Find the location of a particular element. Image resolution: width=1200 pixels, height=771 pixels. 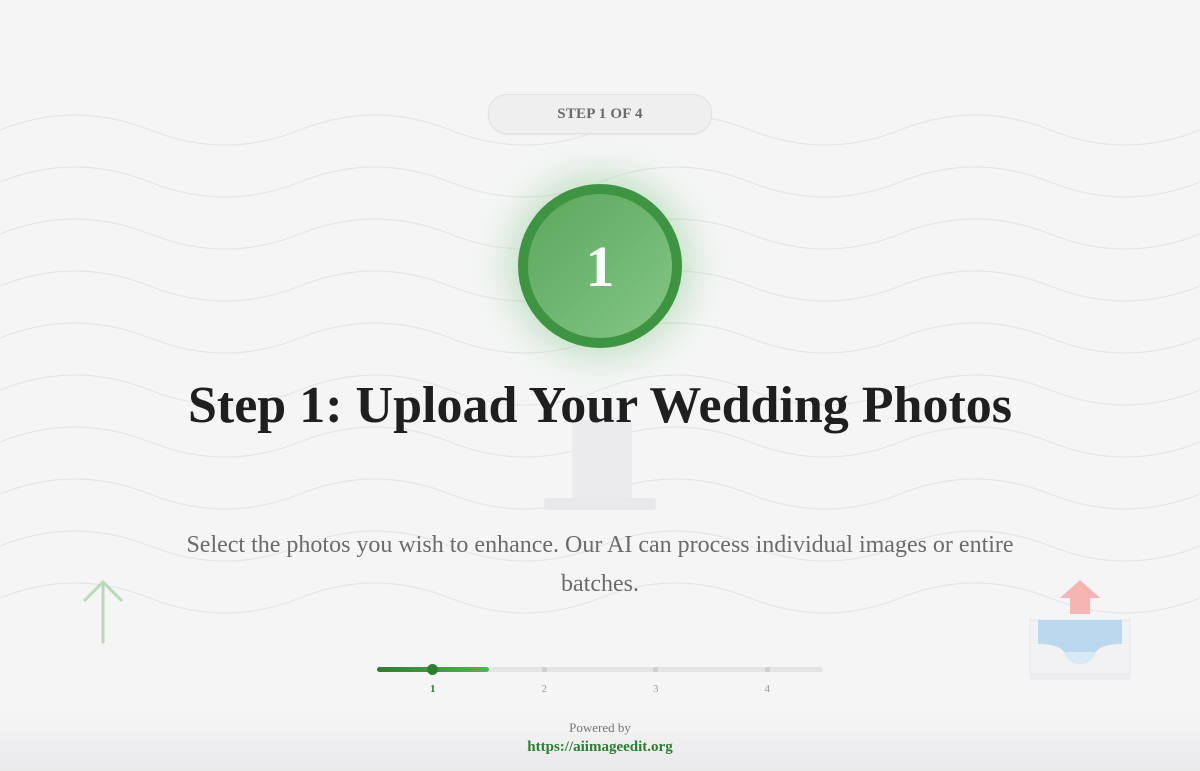

step-number: 1 is located at coordinates (600, 266).